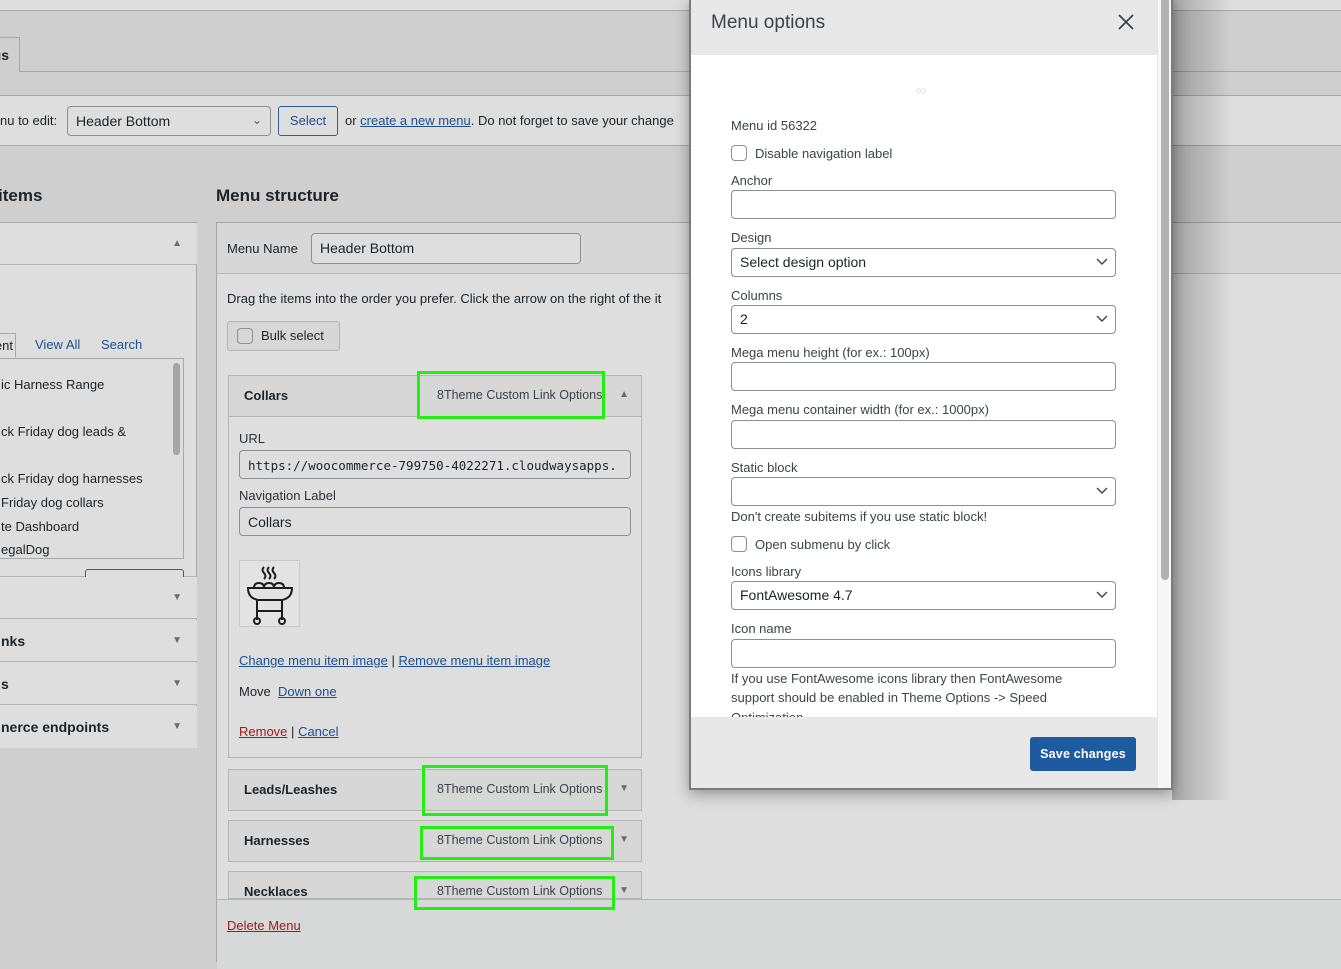 The width and height of the screenshot is (1341, 969). I want to click on tab-search: Search, so click(121, 345).